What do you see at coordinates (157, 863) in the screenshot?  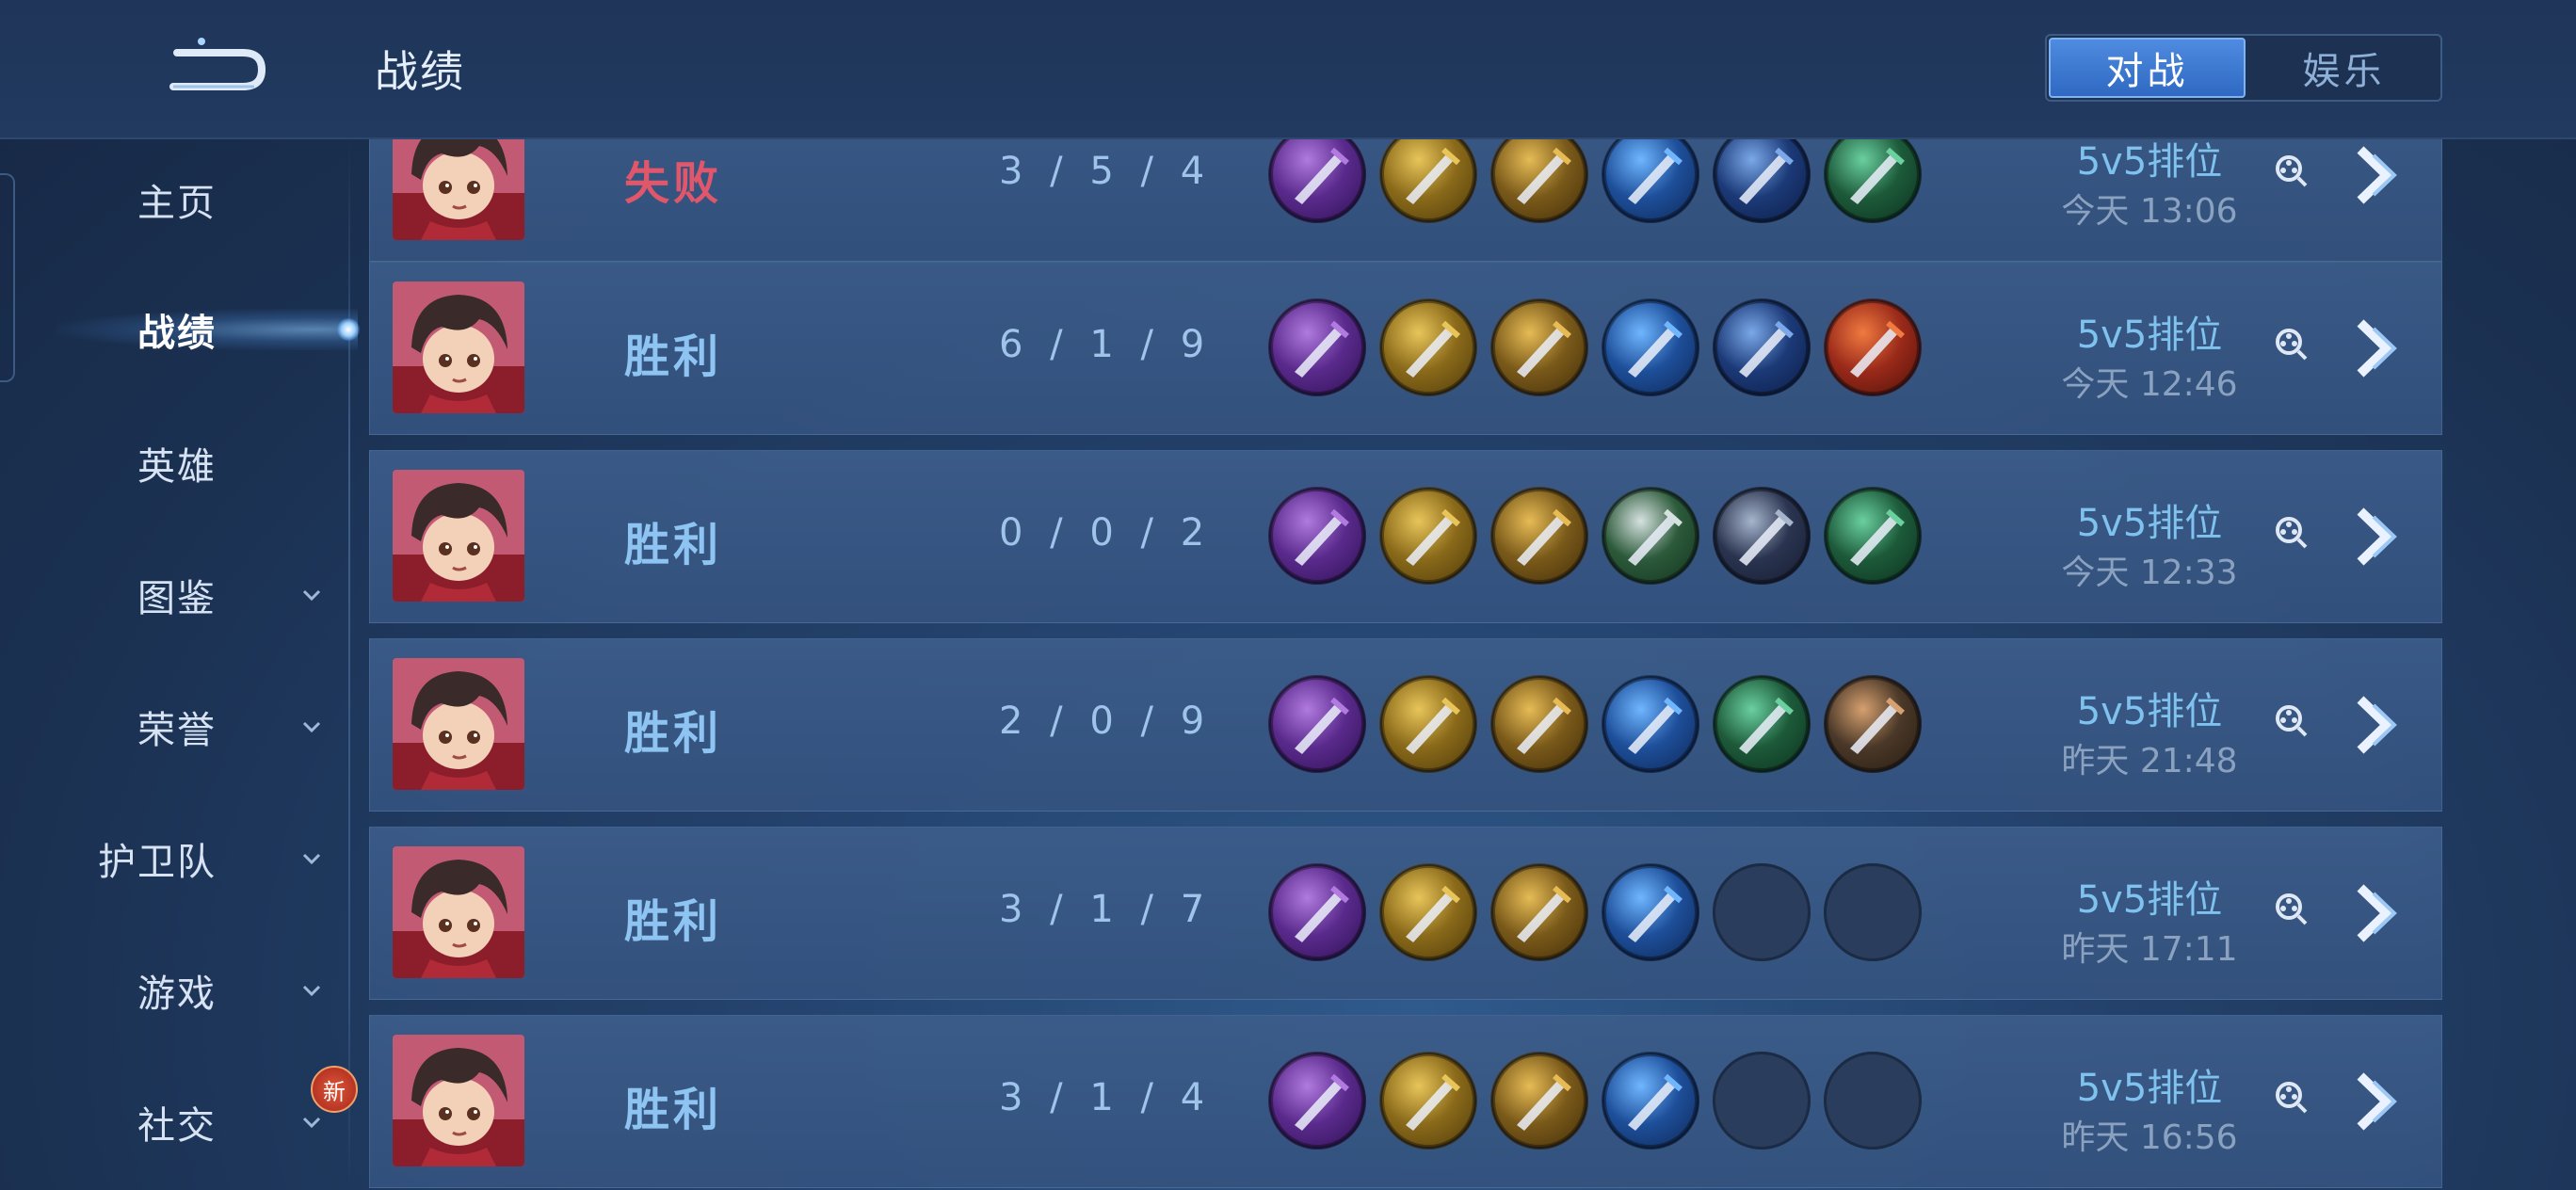 I see `sidebar-item-label: 护卫队` at bounding box center [157, 863].